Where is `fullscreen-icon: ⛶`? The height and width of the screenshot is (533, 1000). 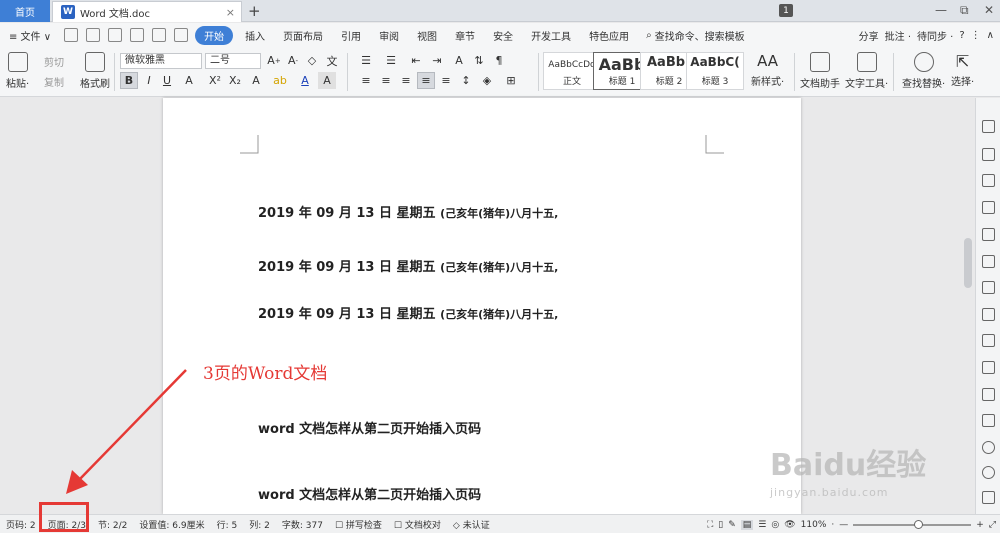 fullscreen-icon: ⛶ is located at coordinates (710, 525).